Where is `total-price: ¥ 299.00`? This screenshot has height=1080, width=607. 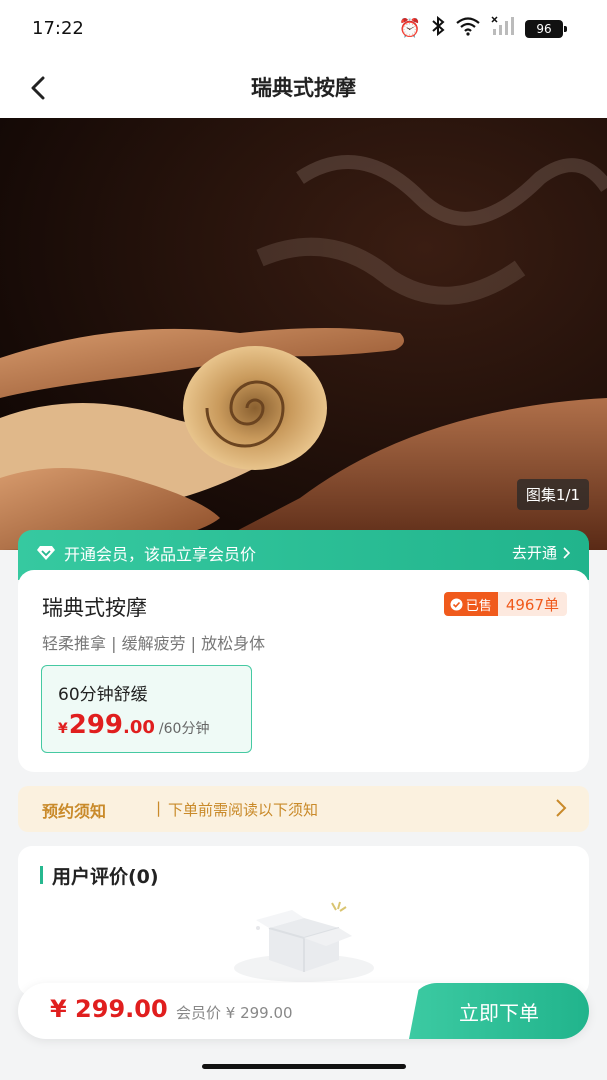
total-price: ¥ 299.00 is located at coordinates (109, 1009).